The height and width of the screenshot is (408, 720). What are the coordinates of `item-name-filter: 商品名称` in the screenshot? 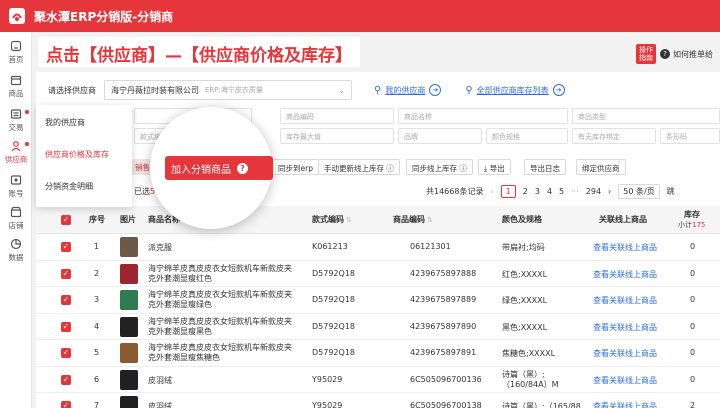 It's located at (483, 116).